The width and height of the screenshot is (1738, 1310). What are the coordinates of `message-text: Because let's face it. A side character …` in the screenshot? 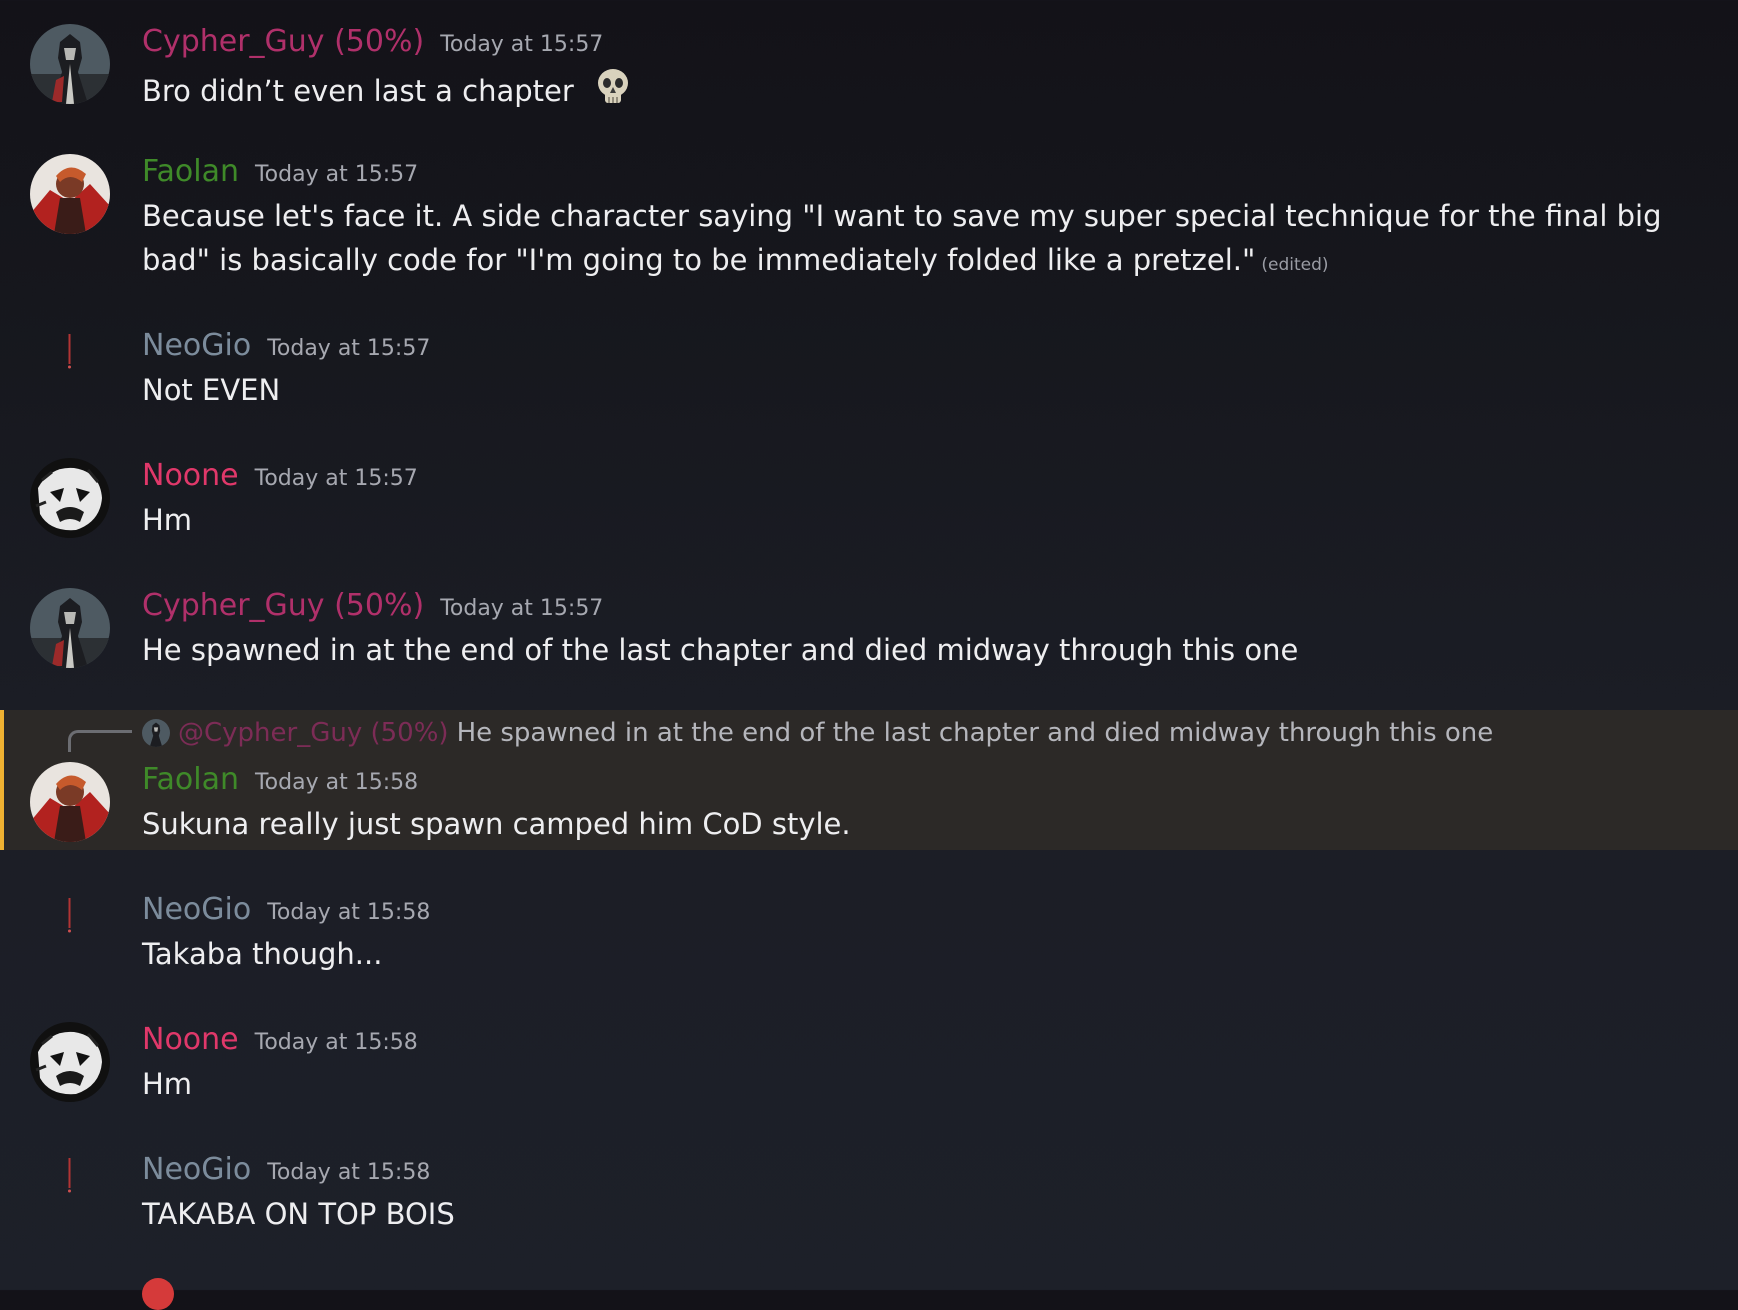 It's located at (902, 238).